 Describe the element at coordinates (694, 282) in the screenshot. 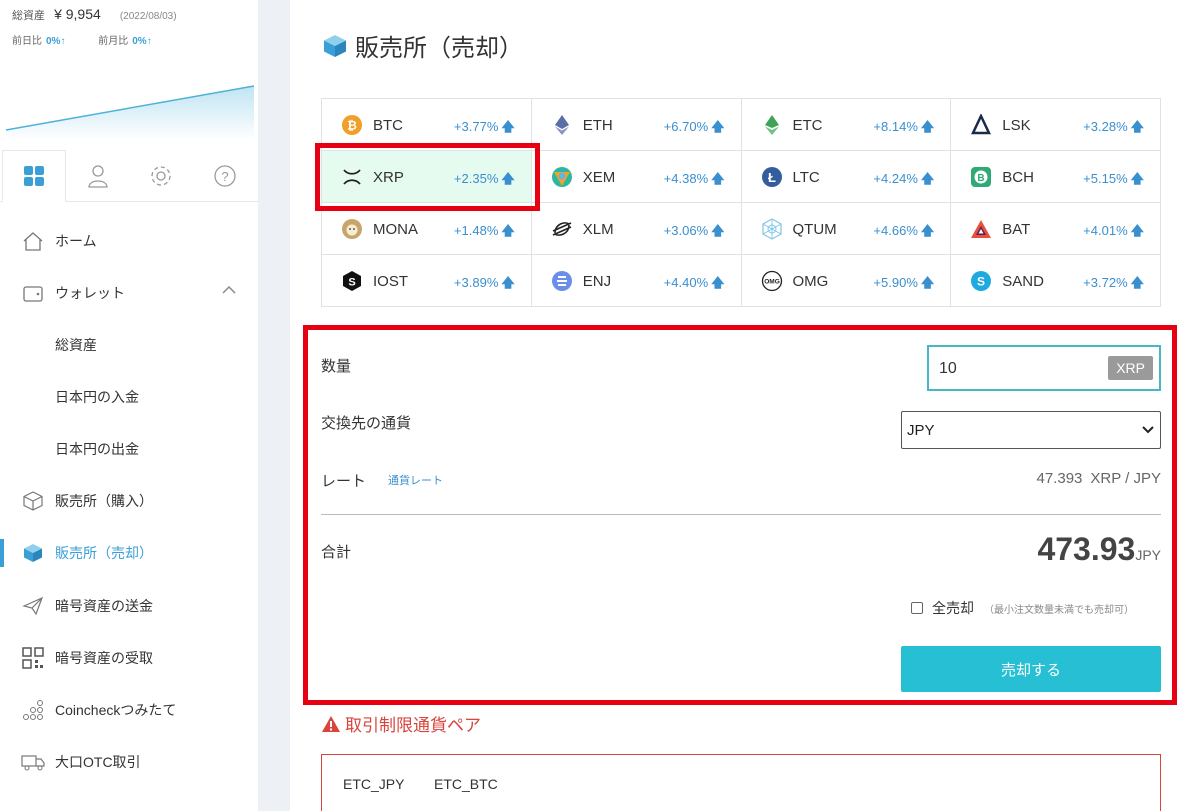

I see `coin-change: +4.40% 🡅` at that location.